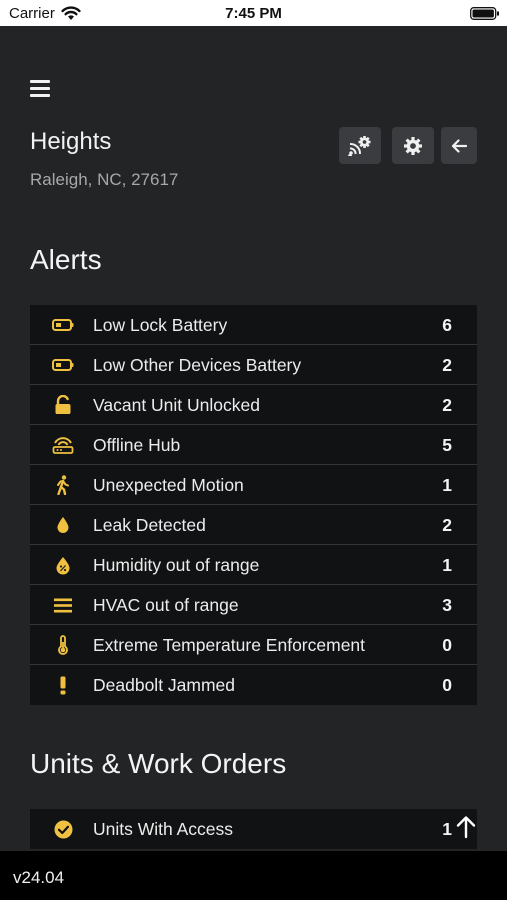 The height and width of the screenshot is (900, 507). I want to click on scroll-to-top-arrow-icon, so click(466, 827).